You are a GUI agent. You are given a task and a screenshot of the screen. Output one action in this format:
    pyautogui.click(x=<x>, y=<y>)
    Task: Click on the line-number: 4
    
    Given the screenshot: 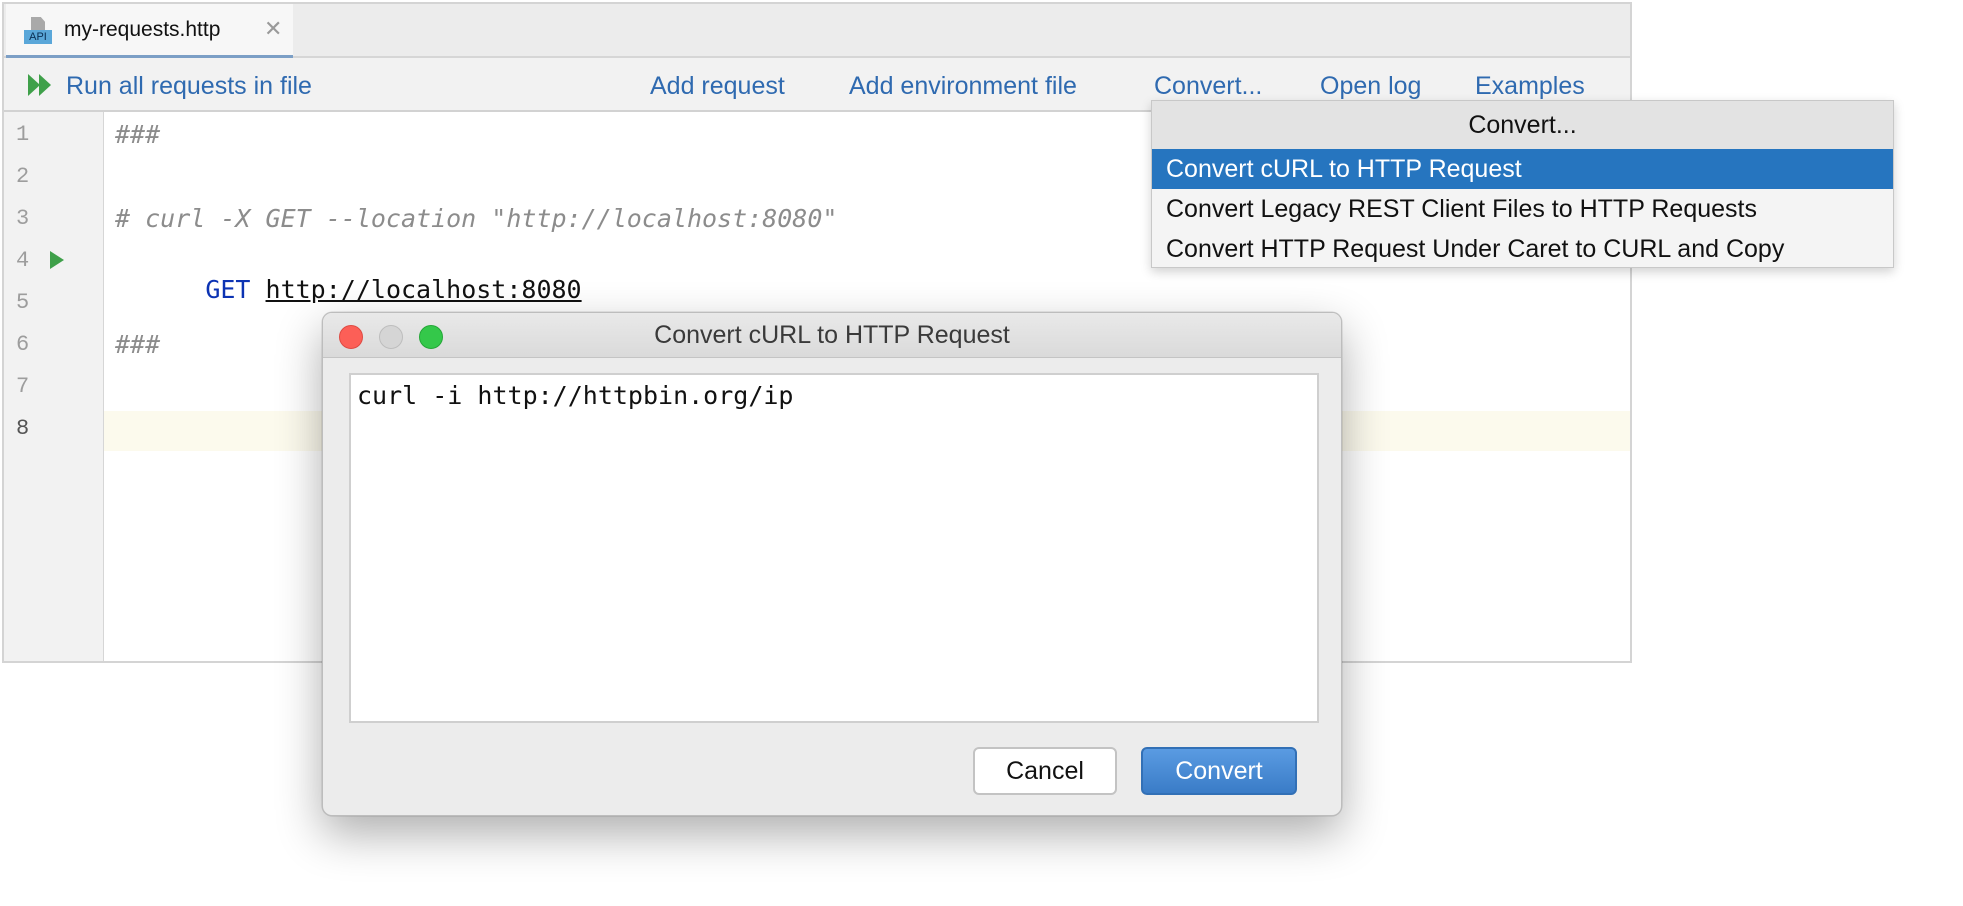 What is the action you would take?
    pyautogui.click(x=23, y=260)
    